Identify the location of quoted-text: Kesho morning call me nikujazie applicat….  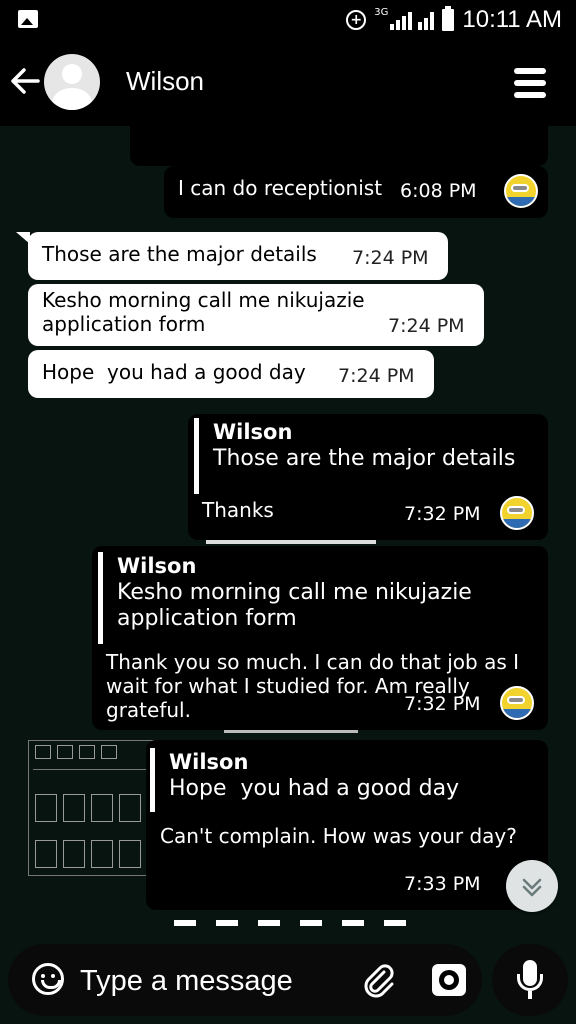
(294, 605).